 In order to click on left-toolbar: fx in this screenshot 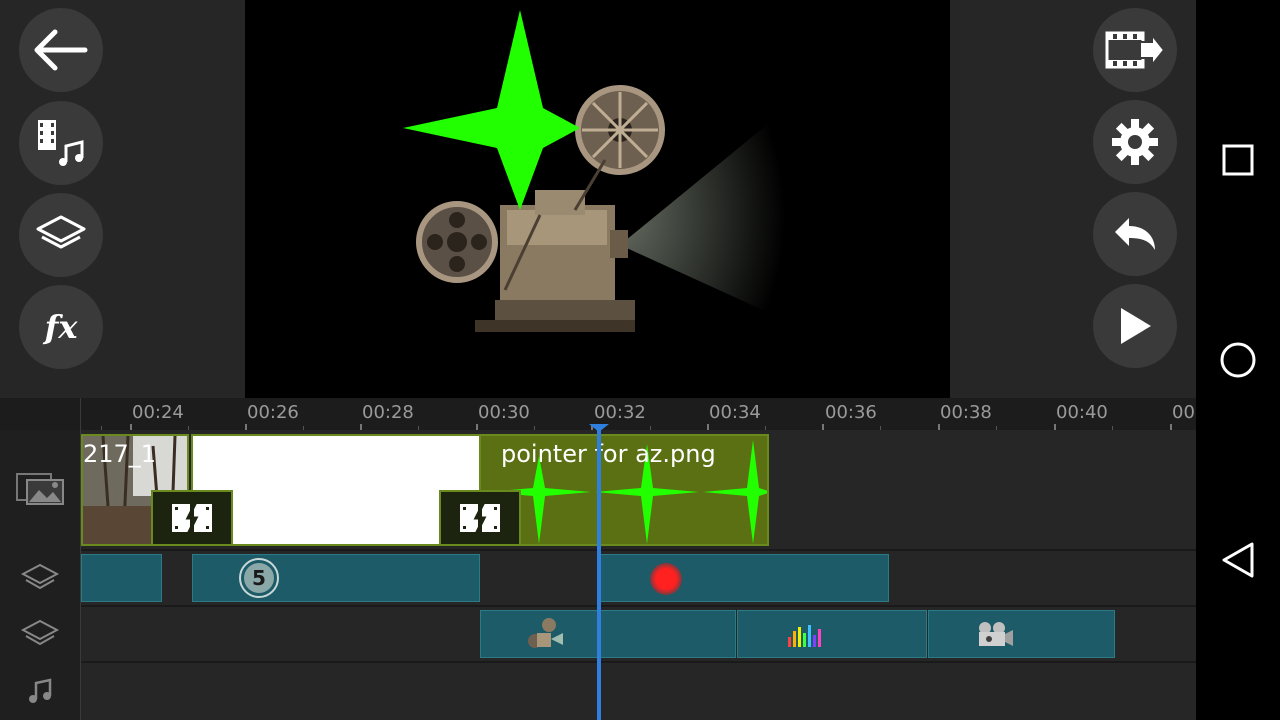, I will do `click(122, 199)`.